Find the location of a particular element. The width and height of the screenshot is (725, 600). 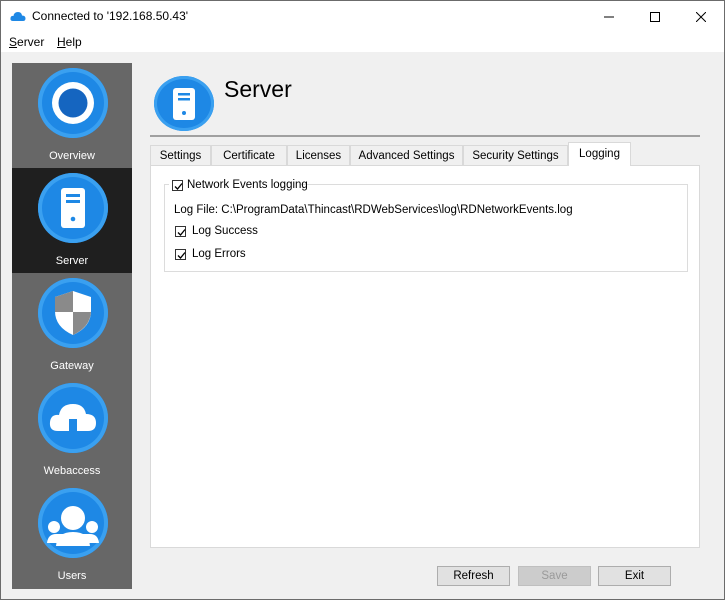

page-title: Server is located at coordinates (258, 89).